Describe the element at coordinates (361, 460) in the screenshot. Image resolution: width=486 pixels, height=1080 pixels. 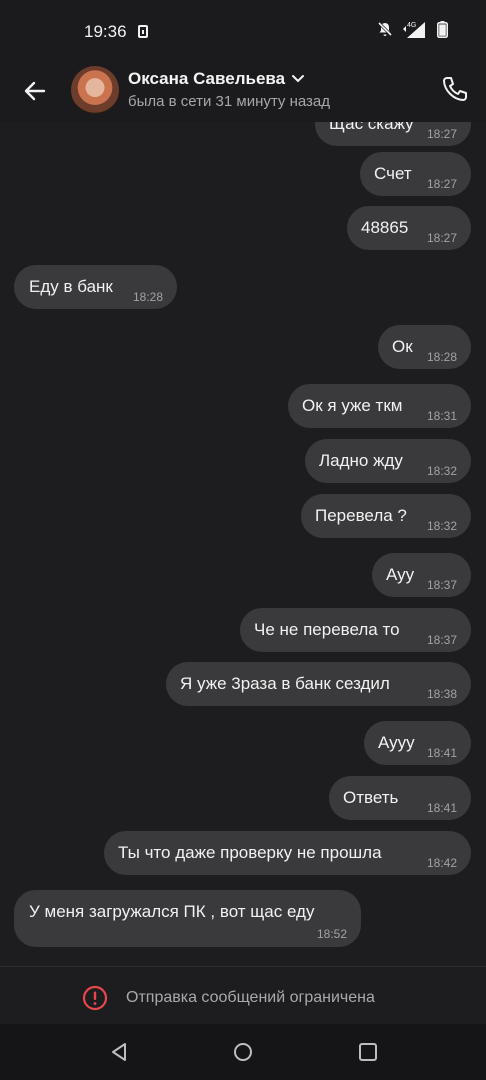
I see `message-text: Ладно жду` at that location.